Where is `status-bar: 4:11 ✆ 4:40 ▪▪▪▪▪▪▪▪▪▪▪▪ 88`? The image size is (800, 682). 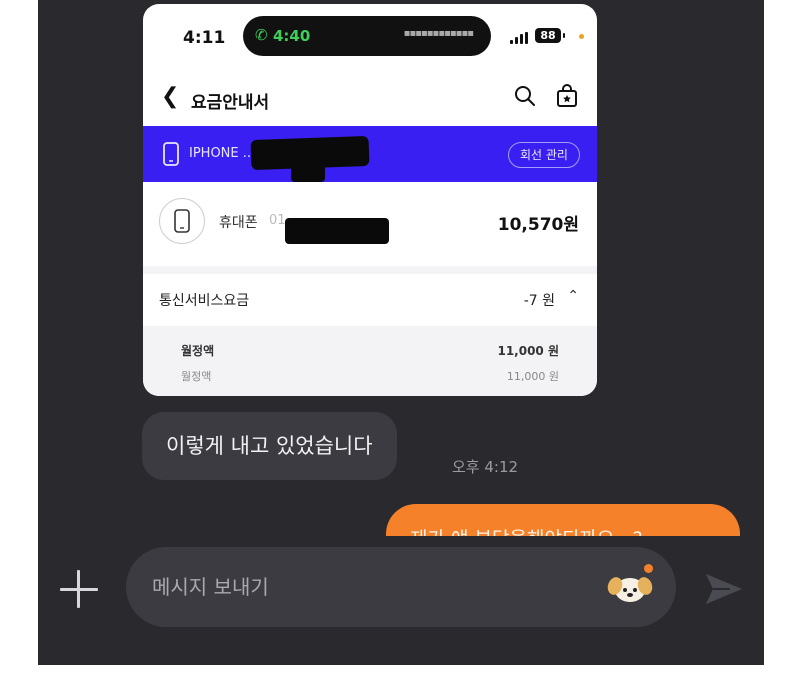 status-bar: 4:11 ✆ 4:40 ▪▪▪▪▪▪▪▪▪▪▪▪ 88 is located at coordinates (370, 35).